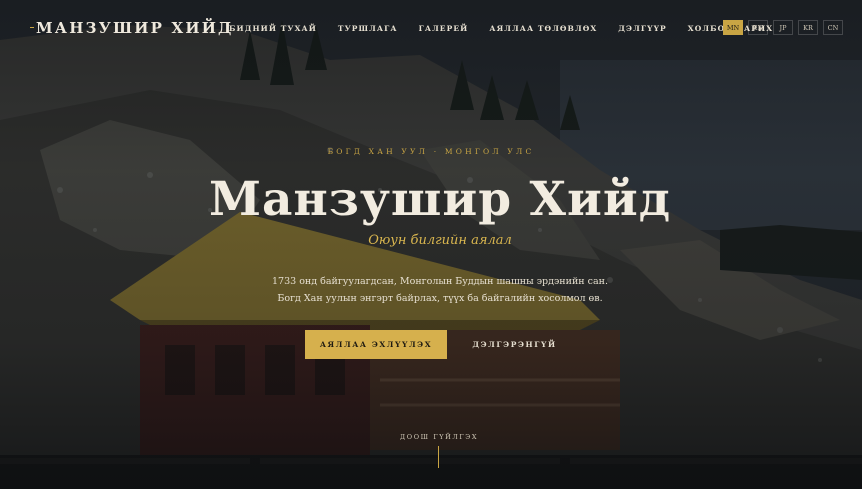 This screenshot has width=862, height=489. What do you see at coordinates (368, 28) in the screenshot?
I see `nav-item-experience: ТУРШЛАГА` at bounding box center [368, 28].